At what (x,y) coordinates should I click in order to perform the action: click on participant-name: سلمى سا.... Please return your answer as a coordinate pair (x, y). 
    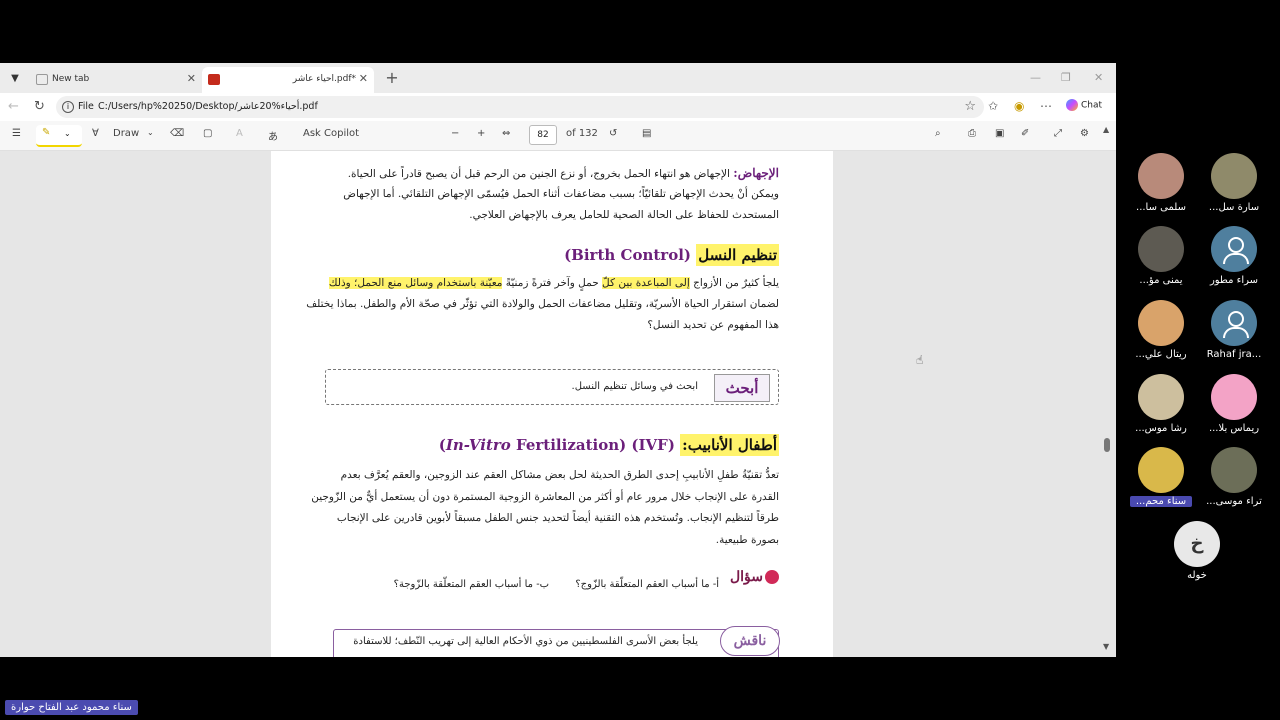
    Looking at the image, I should click on (1161, 207).